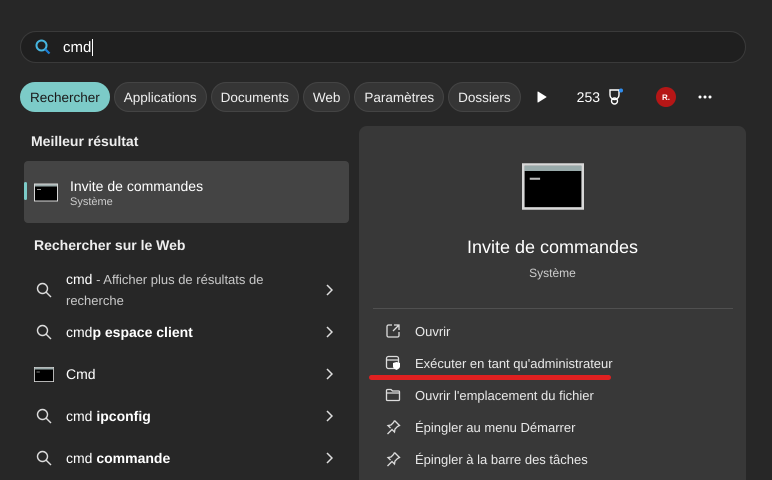 The image size is (772, 480). Describe the element at coordinates (552, 331) in the screenshot. I see `action-item: Ouvrir` at that location.